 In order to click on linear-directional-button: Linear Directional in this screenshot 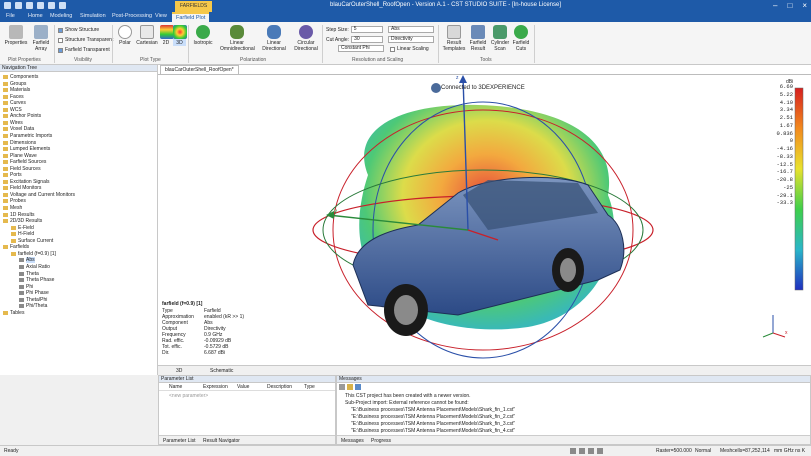, I will do `click(274, 38)`.